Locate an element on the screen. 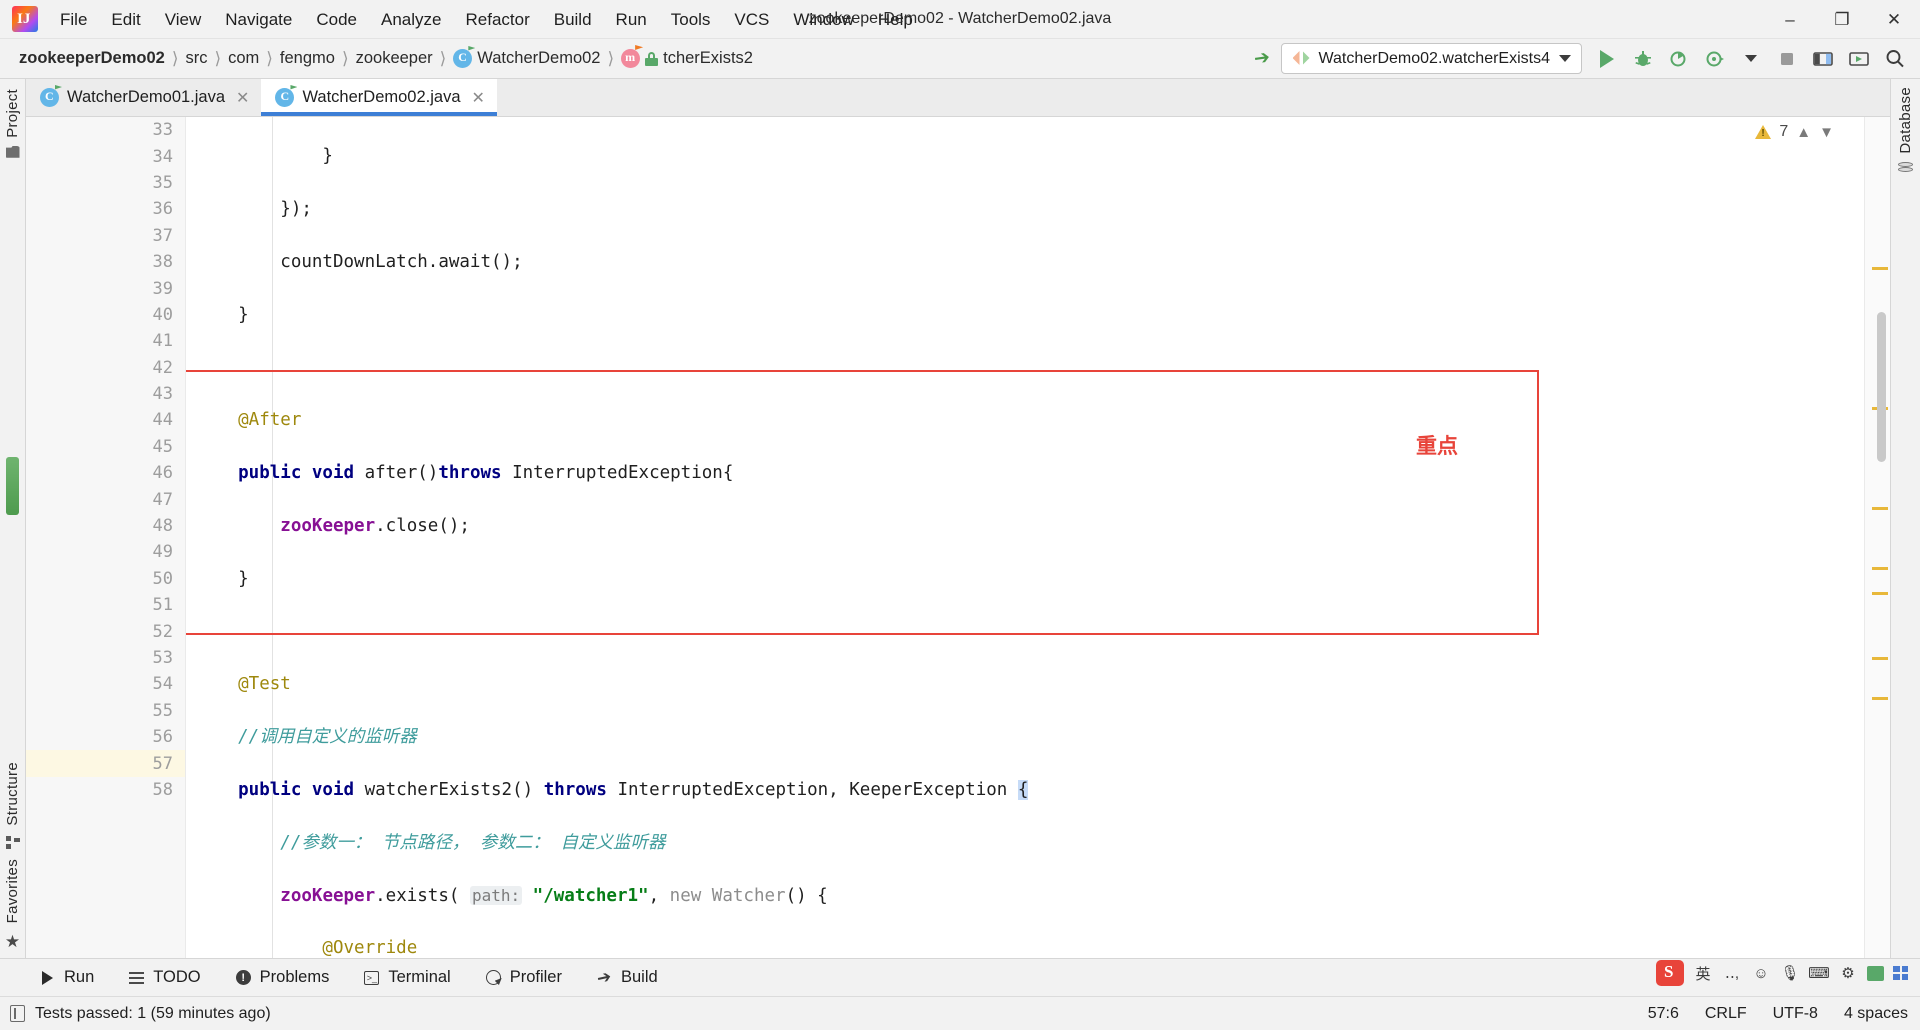 The width and height of the screenshot is (1920, 1030). hammer-icon: ➔ is located at coordinates (1262, 59).